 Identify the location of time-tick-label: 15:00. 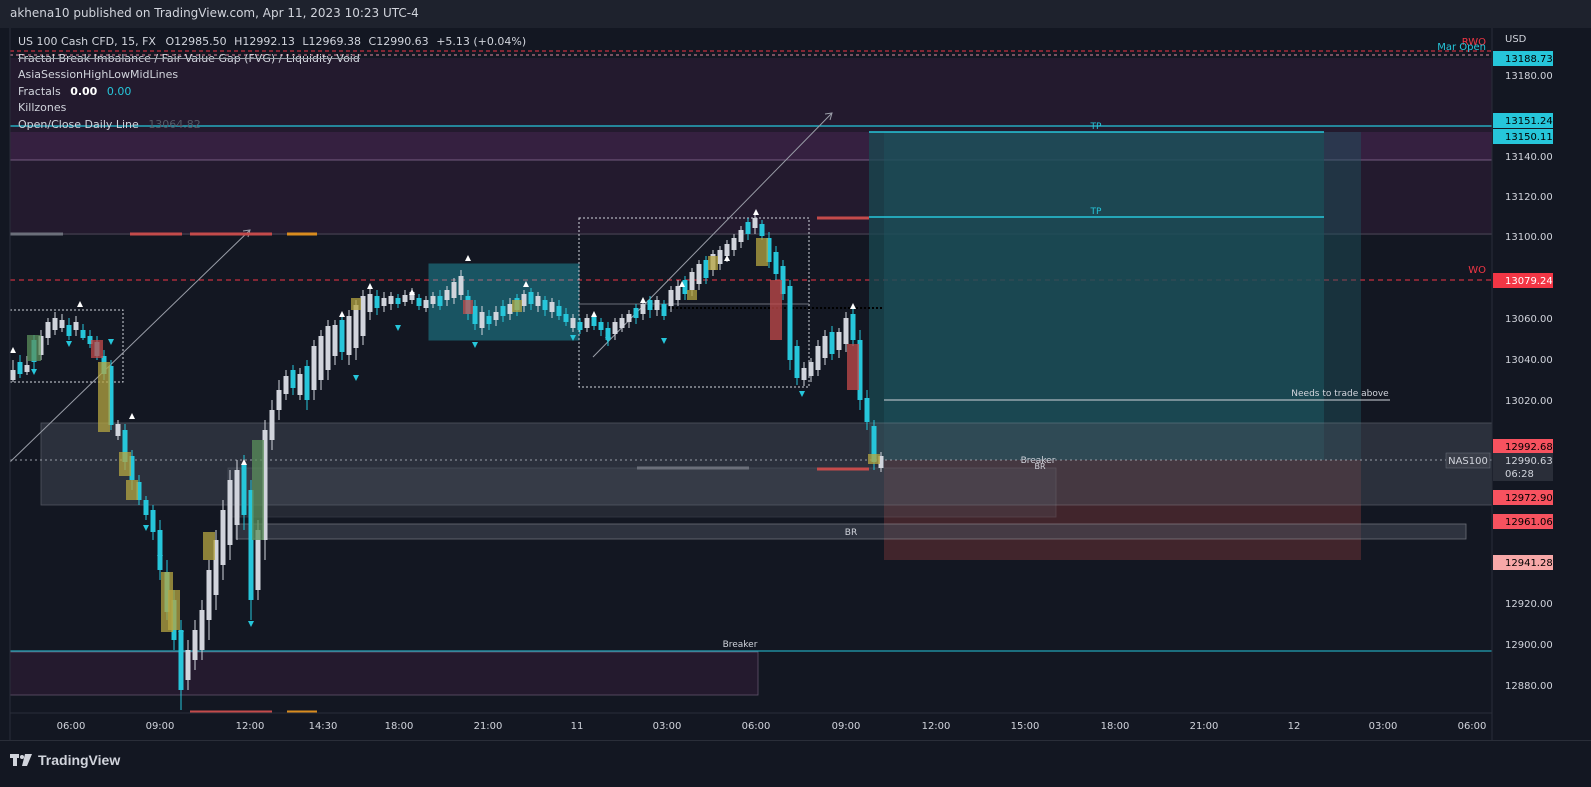
(1025, 726).